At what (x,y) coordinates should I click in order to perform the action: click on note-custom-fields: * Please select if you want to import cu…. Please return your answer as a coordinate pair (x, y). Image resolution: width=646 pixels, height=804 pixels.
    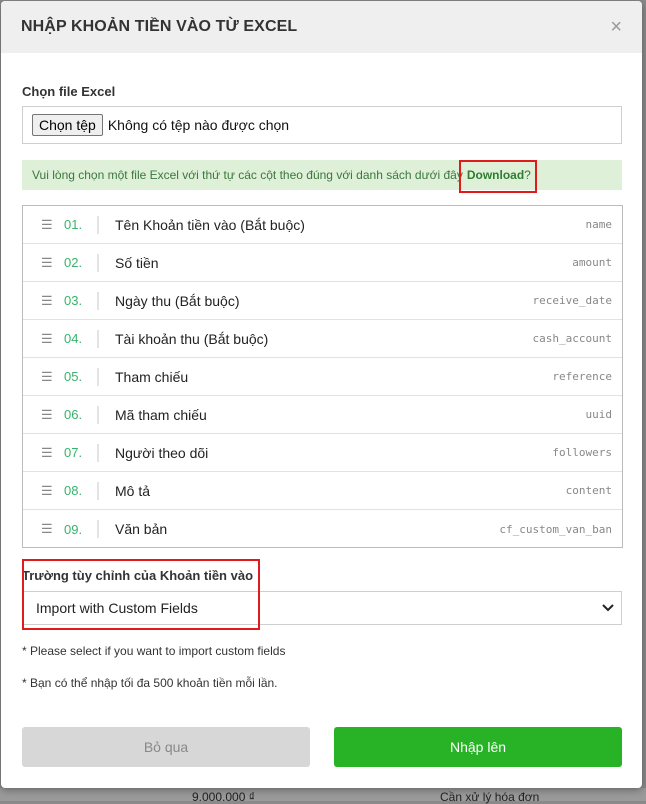
    Looking at the image, I should click on (154, 651).